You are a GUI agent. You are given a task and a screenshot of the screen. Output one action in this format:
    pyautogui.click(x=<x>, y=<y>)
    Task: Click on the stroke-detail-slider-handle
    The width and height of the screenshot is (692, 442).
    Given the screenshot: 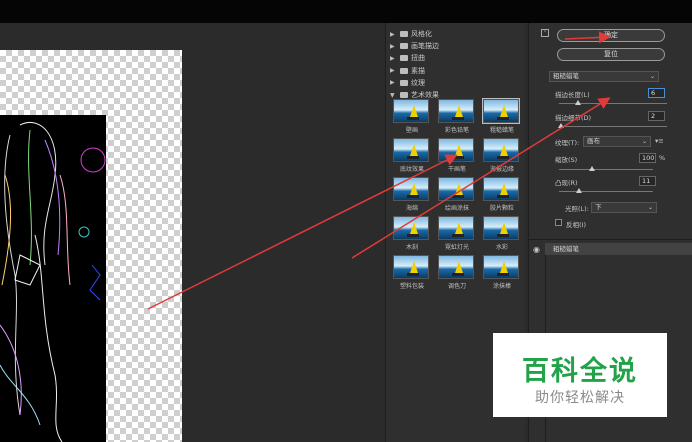 What is the action you would take?
    pyautogui.click(x=561, y=125)
    